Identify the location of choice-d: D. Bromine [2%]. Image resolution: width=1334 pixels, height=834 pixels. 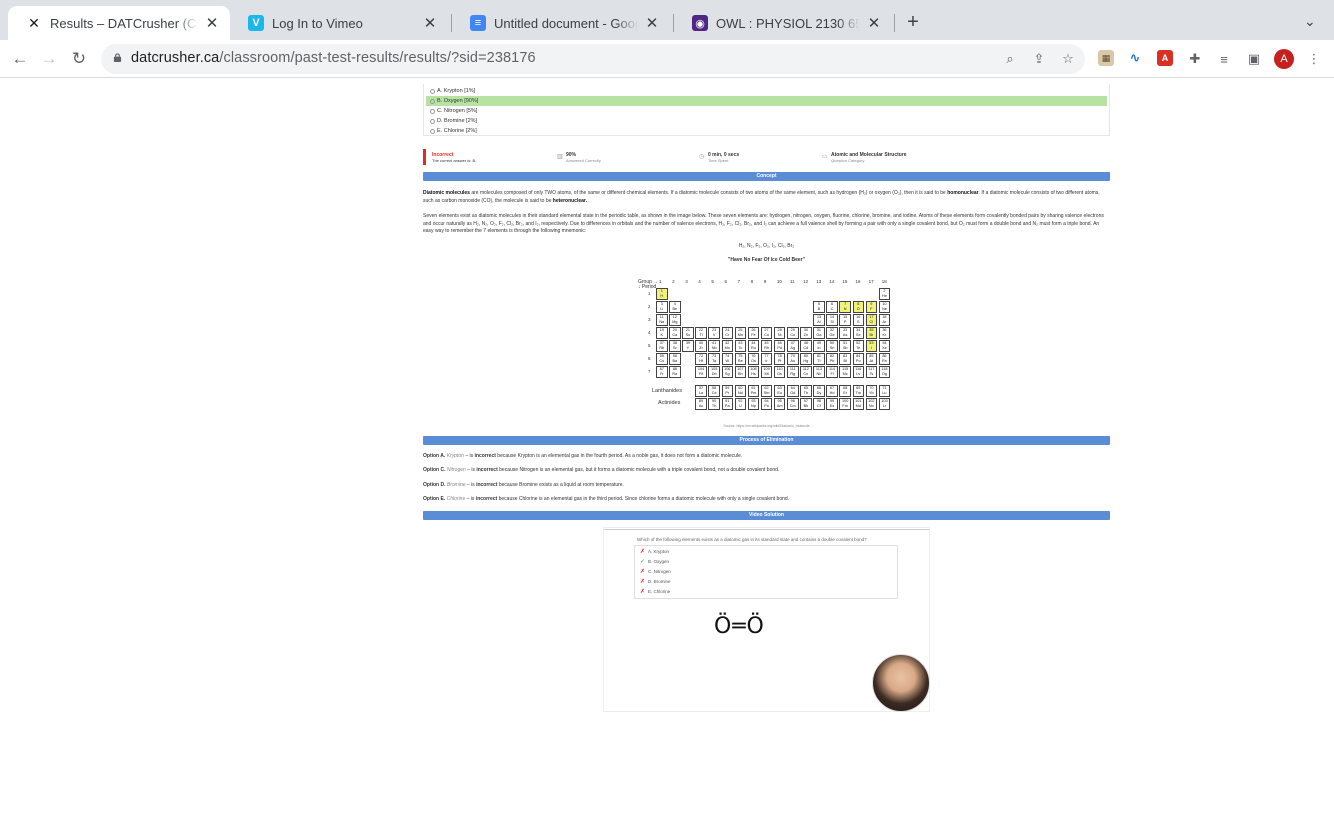
(766, 121).